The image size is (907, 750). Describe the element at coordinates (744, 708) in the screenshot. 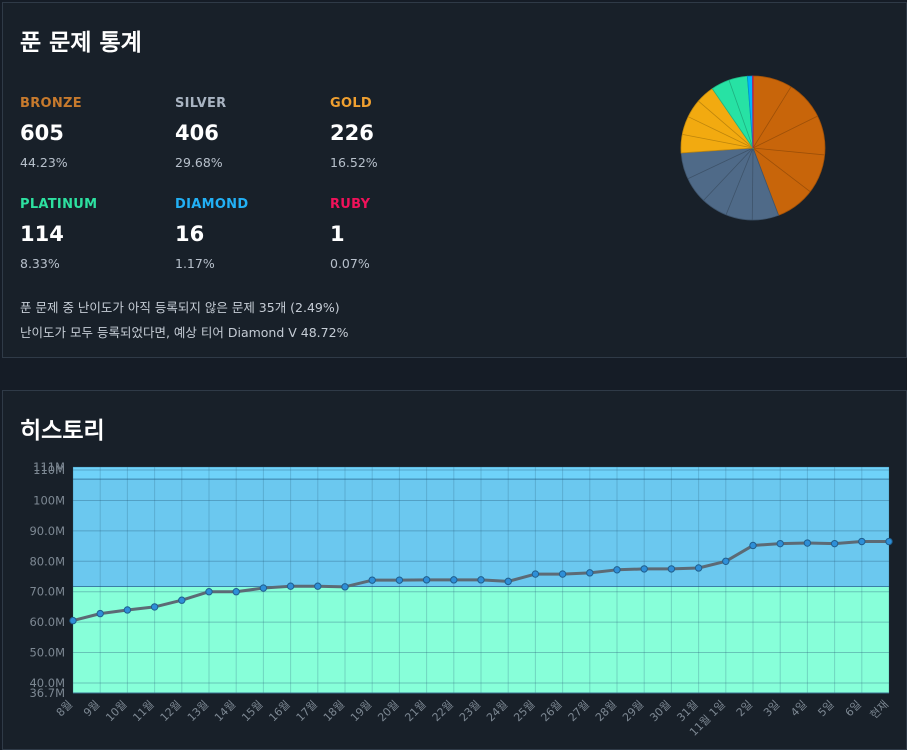

I see `x-tick-label: 2일` at that location.